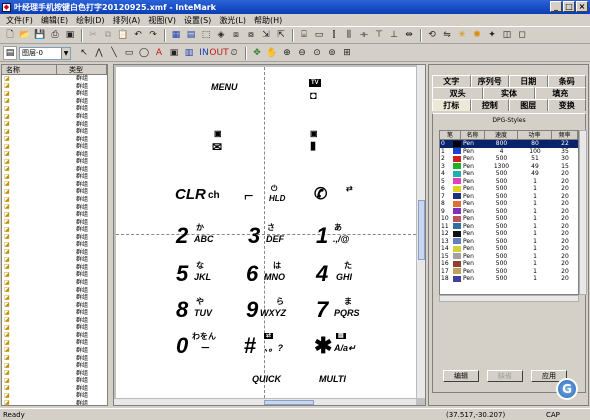  Describe the element at coordinates (582, 6) in the screenshot. I see `close-button: ×` at that location.